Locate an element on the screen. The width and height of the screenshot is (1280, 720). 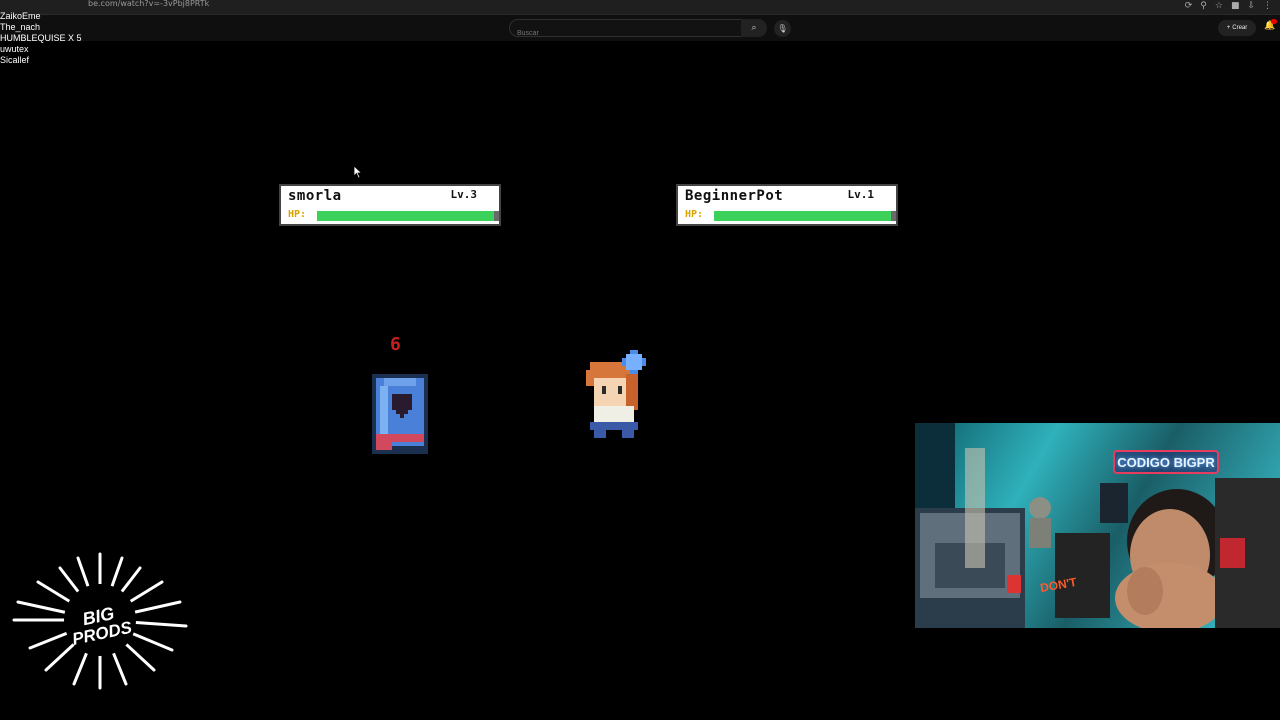
enemy-hp-label: HP: is located at coordinates (694, 214).